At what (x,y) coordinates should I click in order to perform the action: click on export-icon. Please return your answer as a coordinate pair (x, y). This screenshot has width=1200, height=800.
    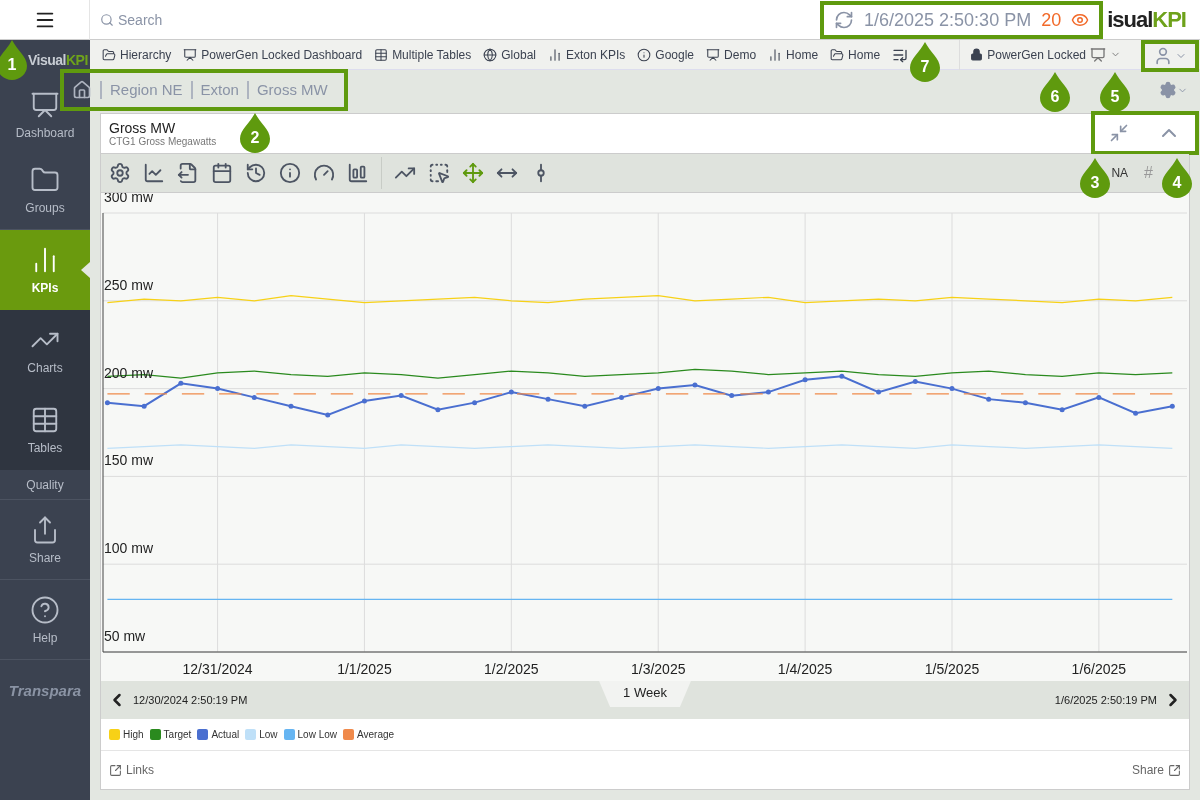
    Looking at the image, I should click on (188, 173).